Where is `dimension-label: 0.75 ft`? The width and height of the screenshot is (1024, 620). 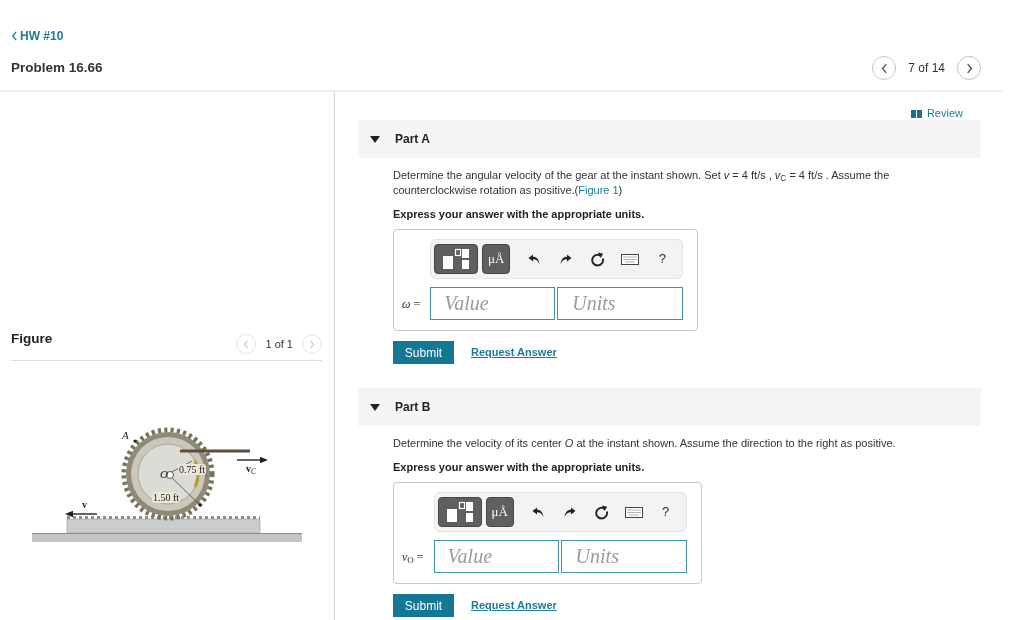
dimension-label: 0.75 ft is located at coordinates (192, 469).